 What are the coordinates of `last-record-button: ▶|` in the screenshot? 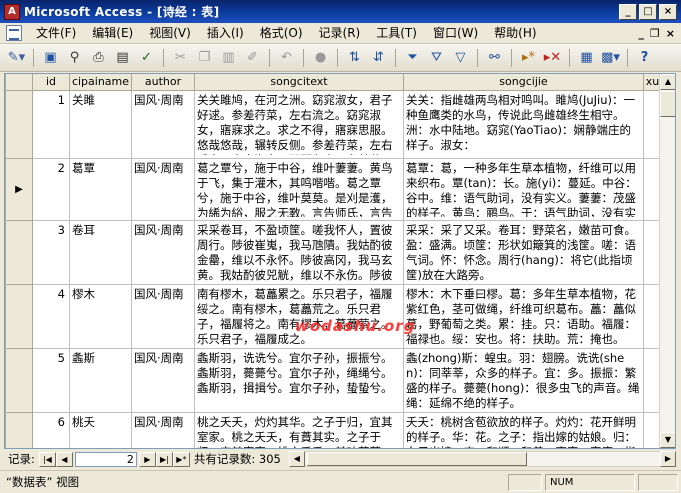 It's located at (164, 459).